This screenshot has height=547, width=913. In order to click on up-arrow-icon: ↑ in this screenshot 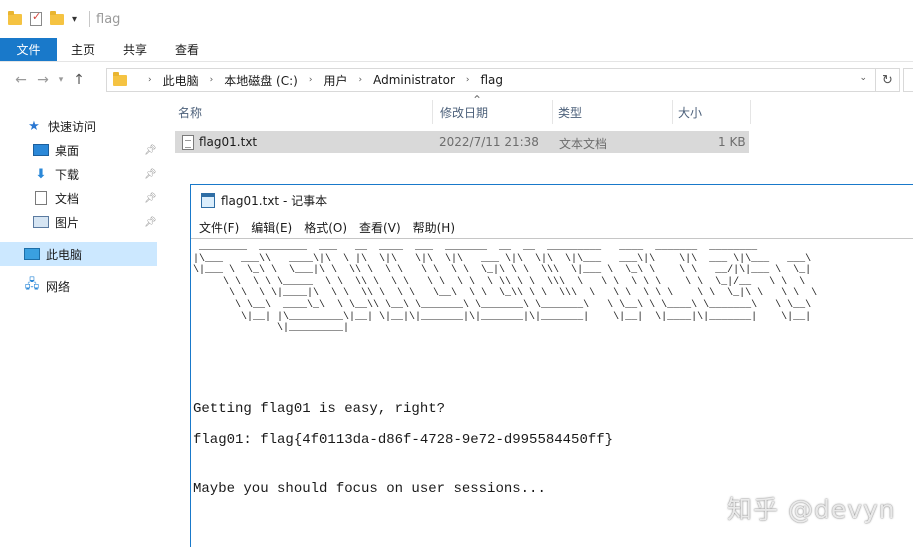, I will do `click(79, 80)`.